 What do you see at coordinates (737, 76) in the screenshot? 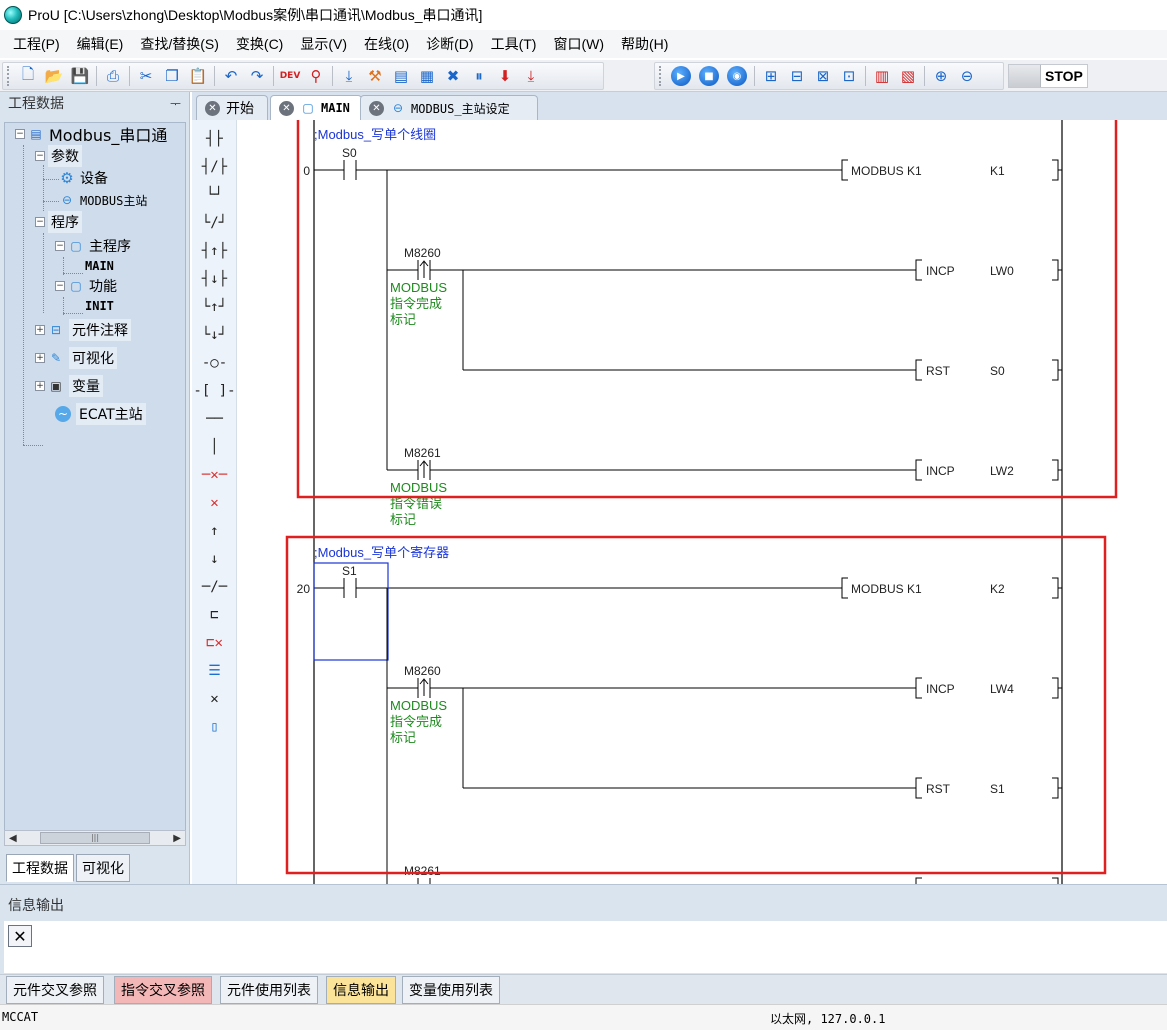
I see `step-icon: ◉` at bounding box center [737, 76].